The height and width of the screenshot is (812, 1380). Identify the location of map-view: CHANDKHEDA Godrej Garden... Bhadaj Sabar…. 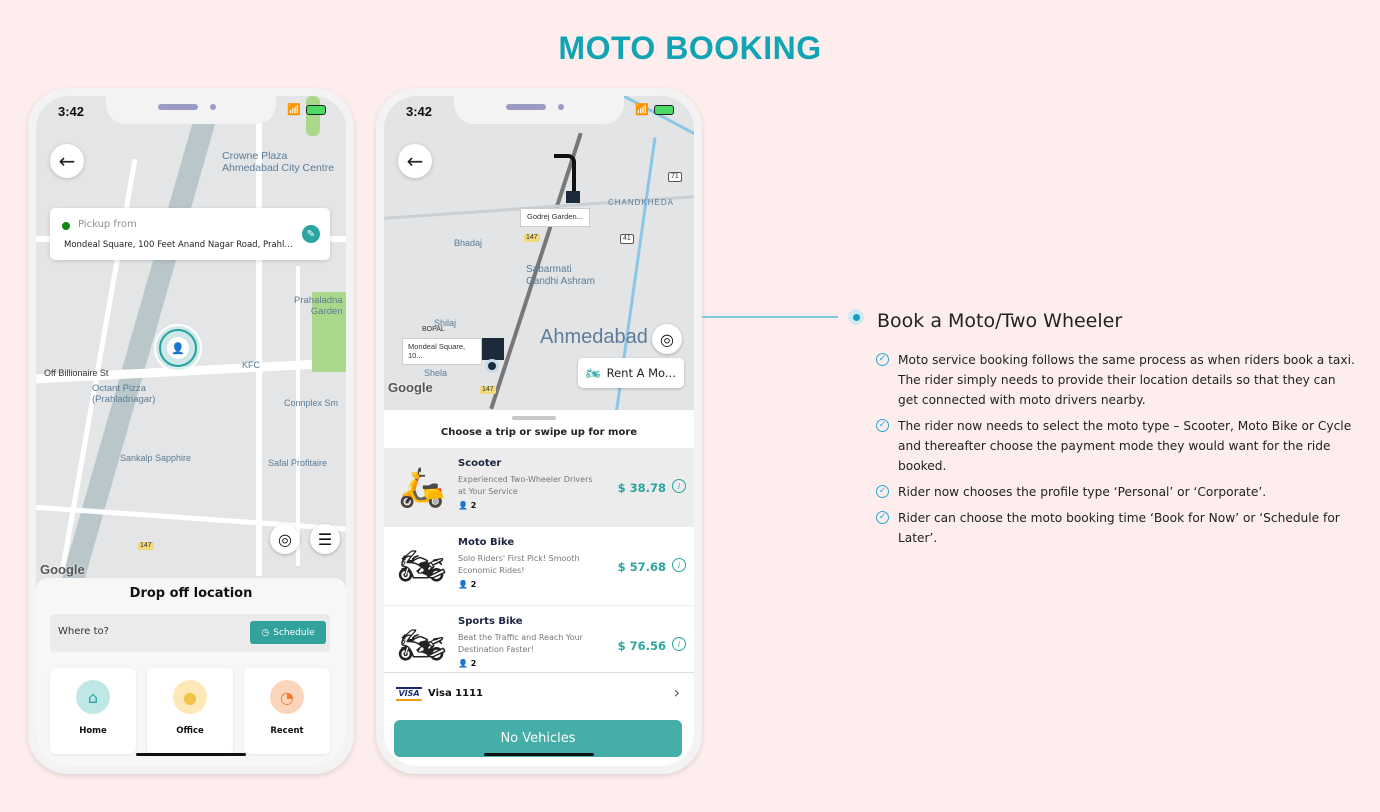
(539, 254).